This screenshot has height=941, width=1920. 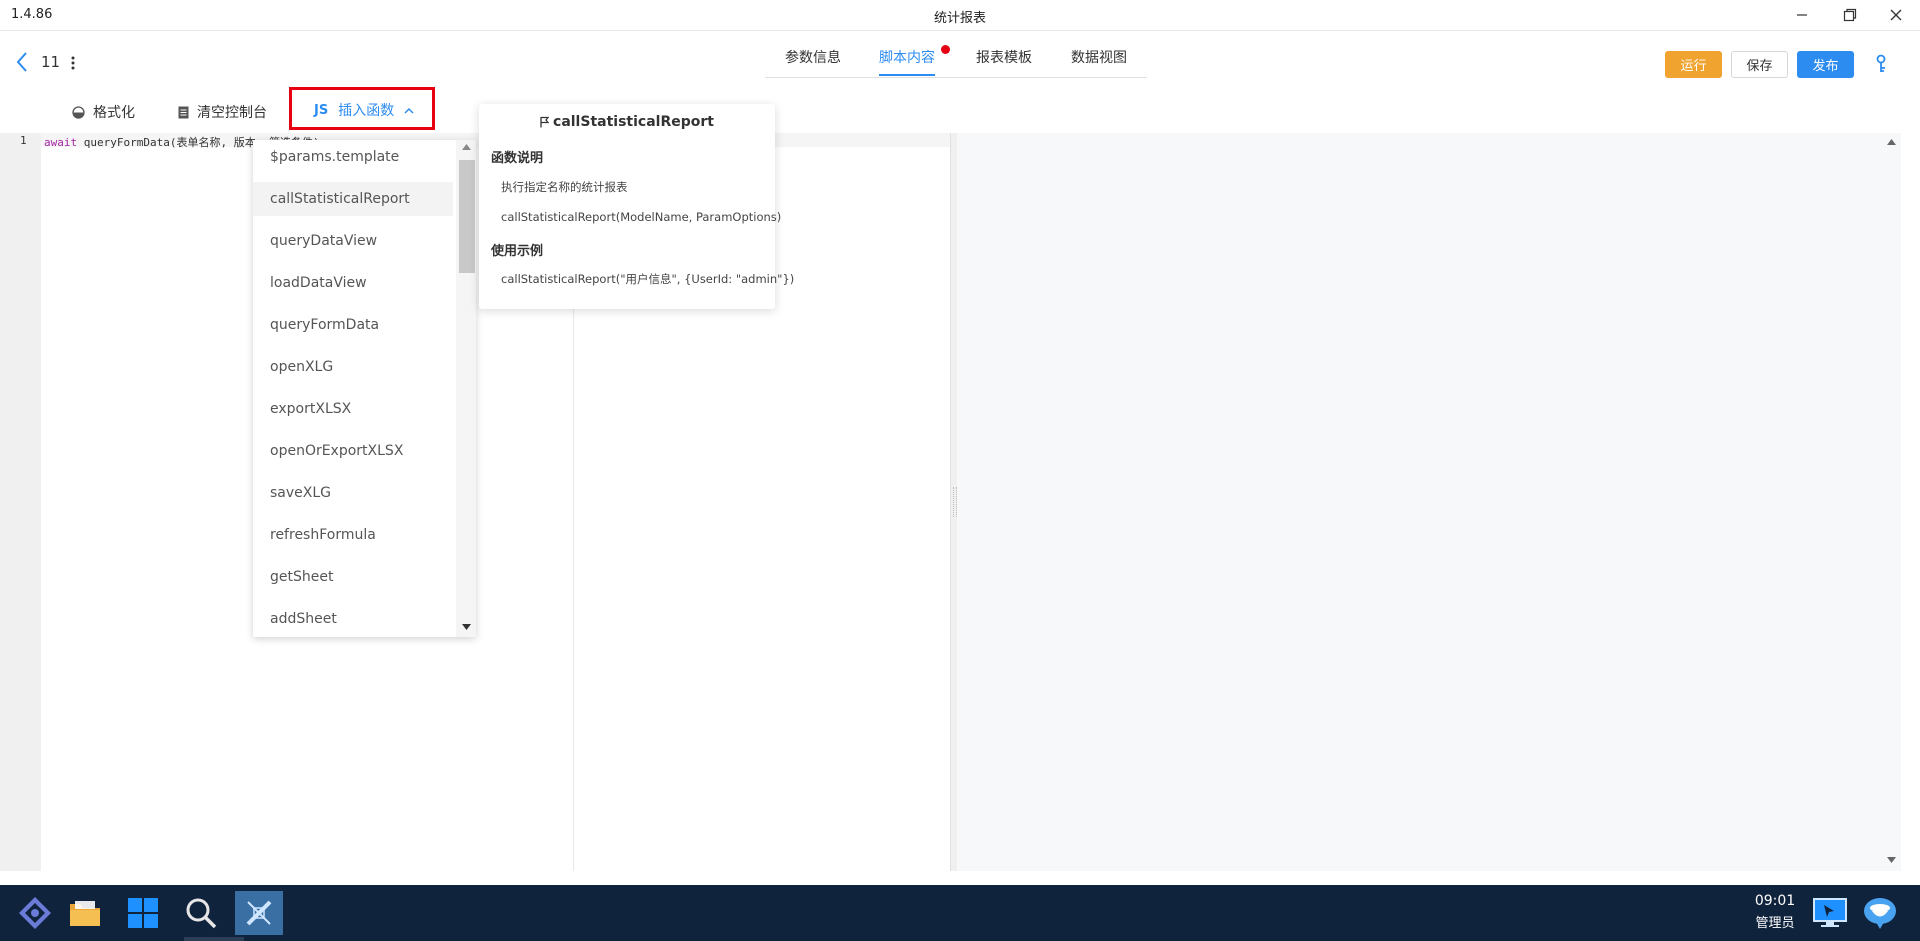 I want to click on restore-button, so click(x=1850, y=15).